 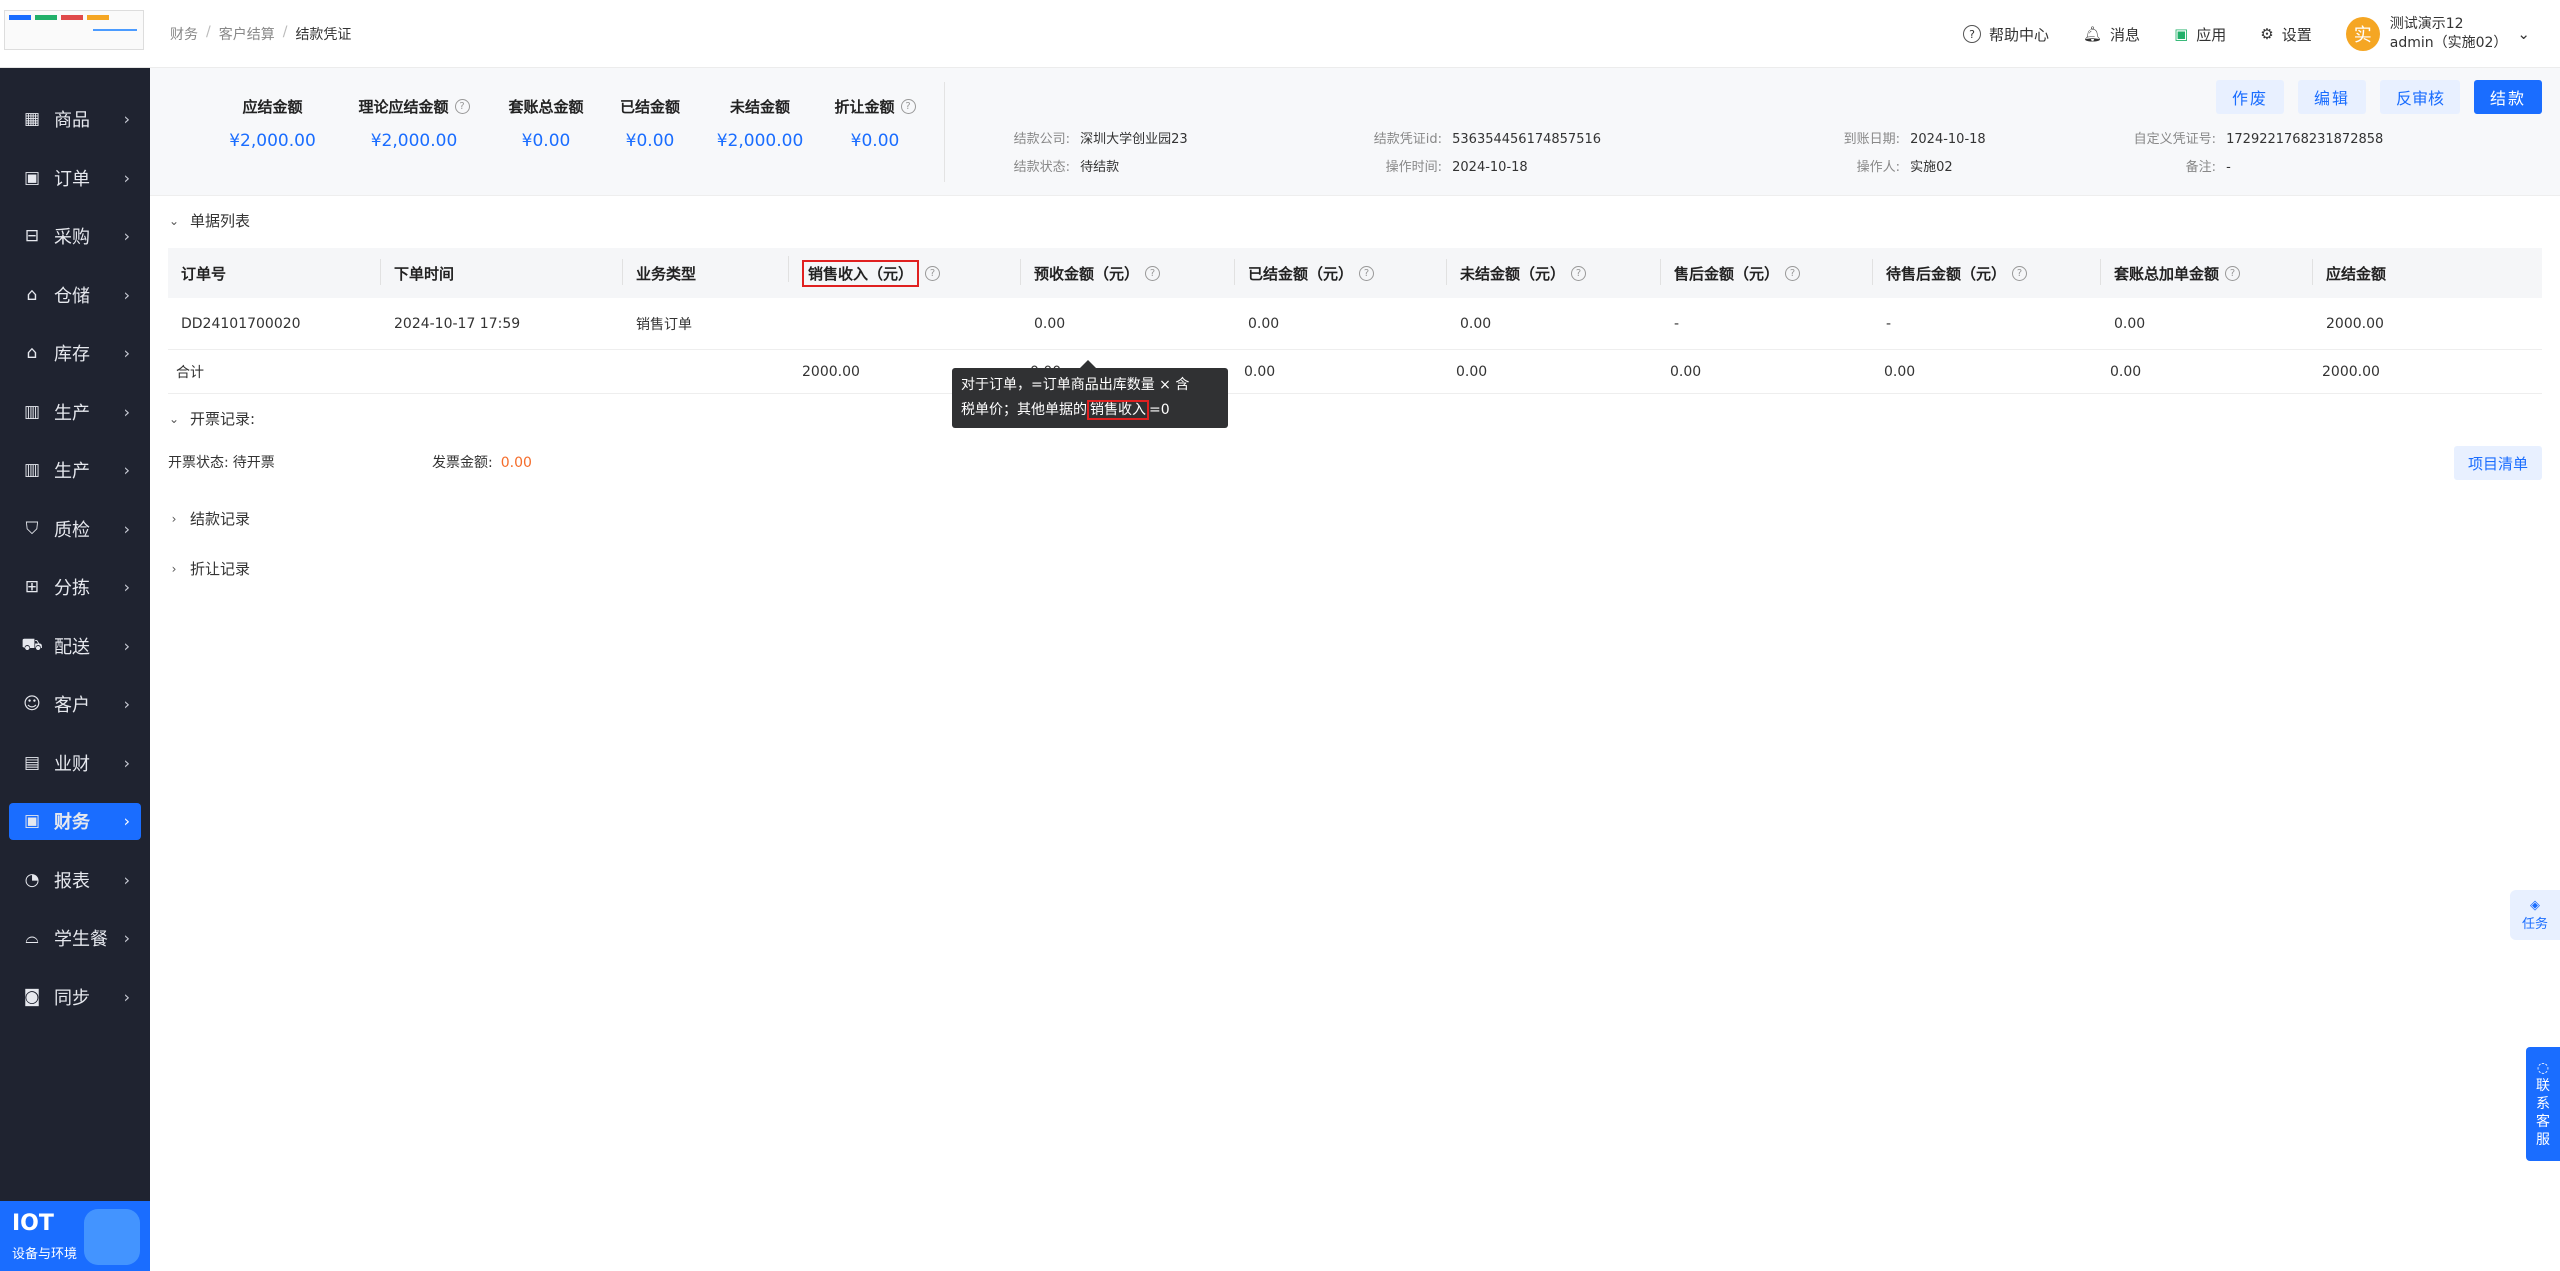 I want to click on sidebar-item-student-meal: ⌓ 学生餐 ›, so click(x=75, y=938).